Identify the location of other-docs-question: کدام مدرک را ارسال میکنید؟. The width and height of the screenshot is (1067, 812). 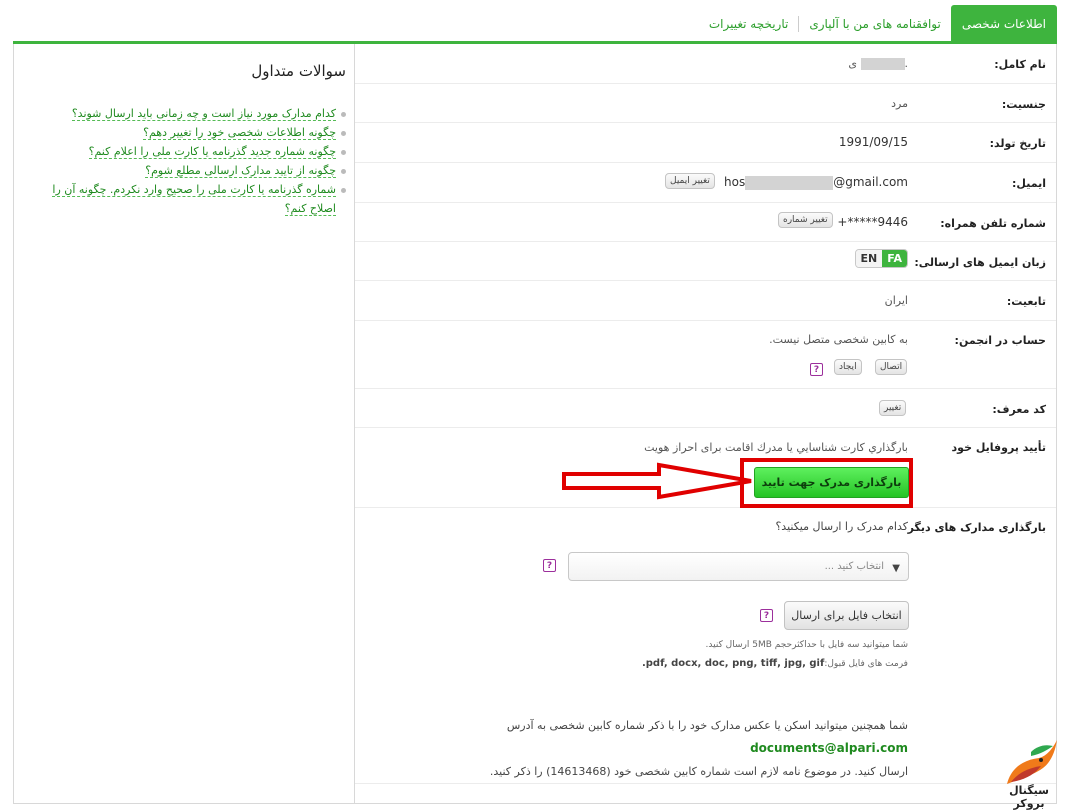
(841, 526).